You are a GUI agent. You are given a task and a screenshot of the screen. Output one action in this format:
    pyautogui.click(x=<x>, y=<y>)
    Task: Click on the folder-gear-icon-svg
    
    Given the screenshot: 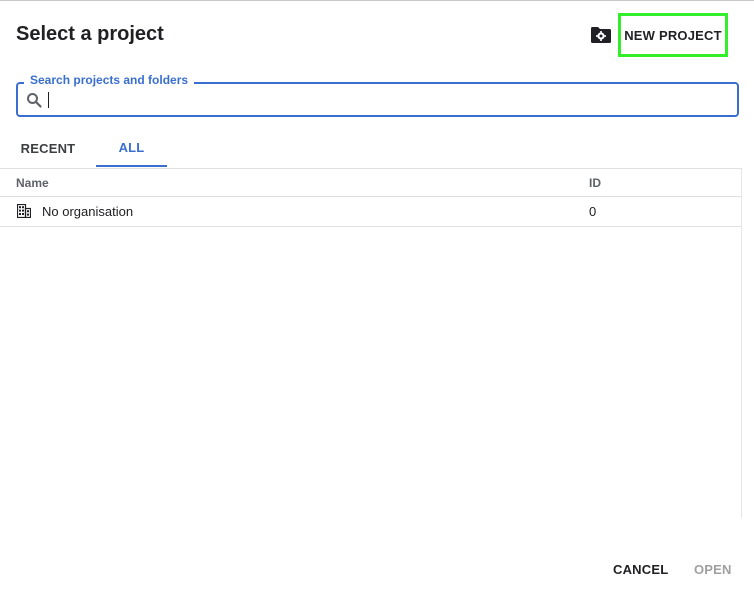 What is the action you would take?
    pyautogui.click(x=601, y=35)
    